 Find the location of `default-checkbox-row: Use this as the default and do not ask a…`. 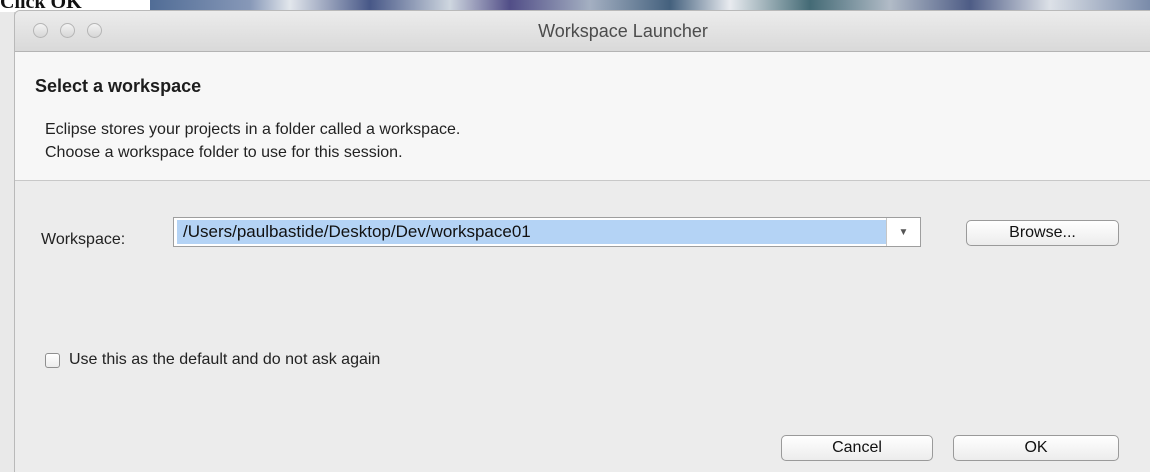

default-checkbox-row: Use this as the default and do not ask a… is located at coordinates (212, 360).